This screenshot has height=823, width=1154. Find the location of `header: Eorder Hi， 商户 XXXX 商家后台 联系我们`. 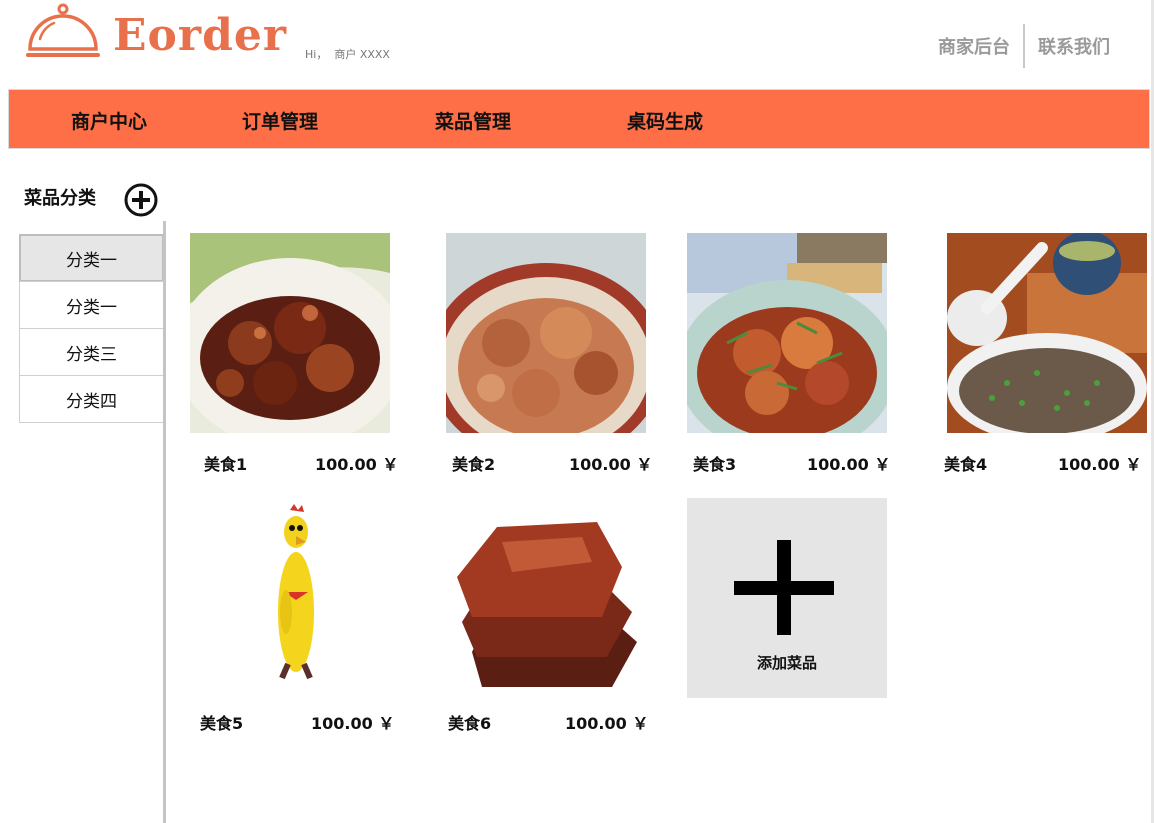

header: Eorder Hi， 商户 XXXX 商家后台 联系我们 is located at coordinates (577, 44).